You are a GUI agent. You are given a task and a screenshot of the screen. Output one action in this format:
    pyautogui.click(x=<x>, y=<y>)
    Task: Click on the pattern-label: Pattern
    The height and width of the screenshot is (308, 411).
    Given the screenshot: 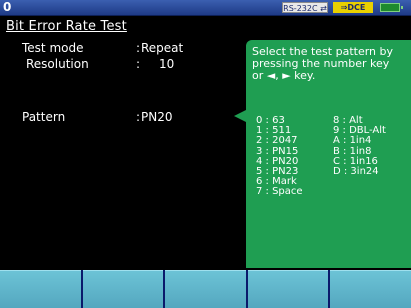 What is the action you would take?
    pyautogui.click(x=44, y=117)
    